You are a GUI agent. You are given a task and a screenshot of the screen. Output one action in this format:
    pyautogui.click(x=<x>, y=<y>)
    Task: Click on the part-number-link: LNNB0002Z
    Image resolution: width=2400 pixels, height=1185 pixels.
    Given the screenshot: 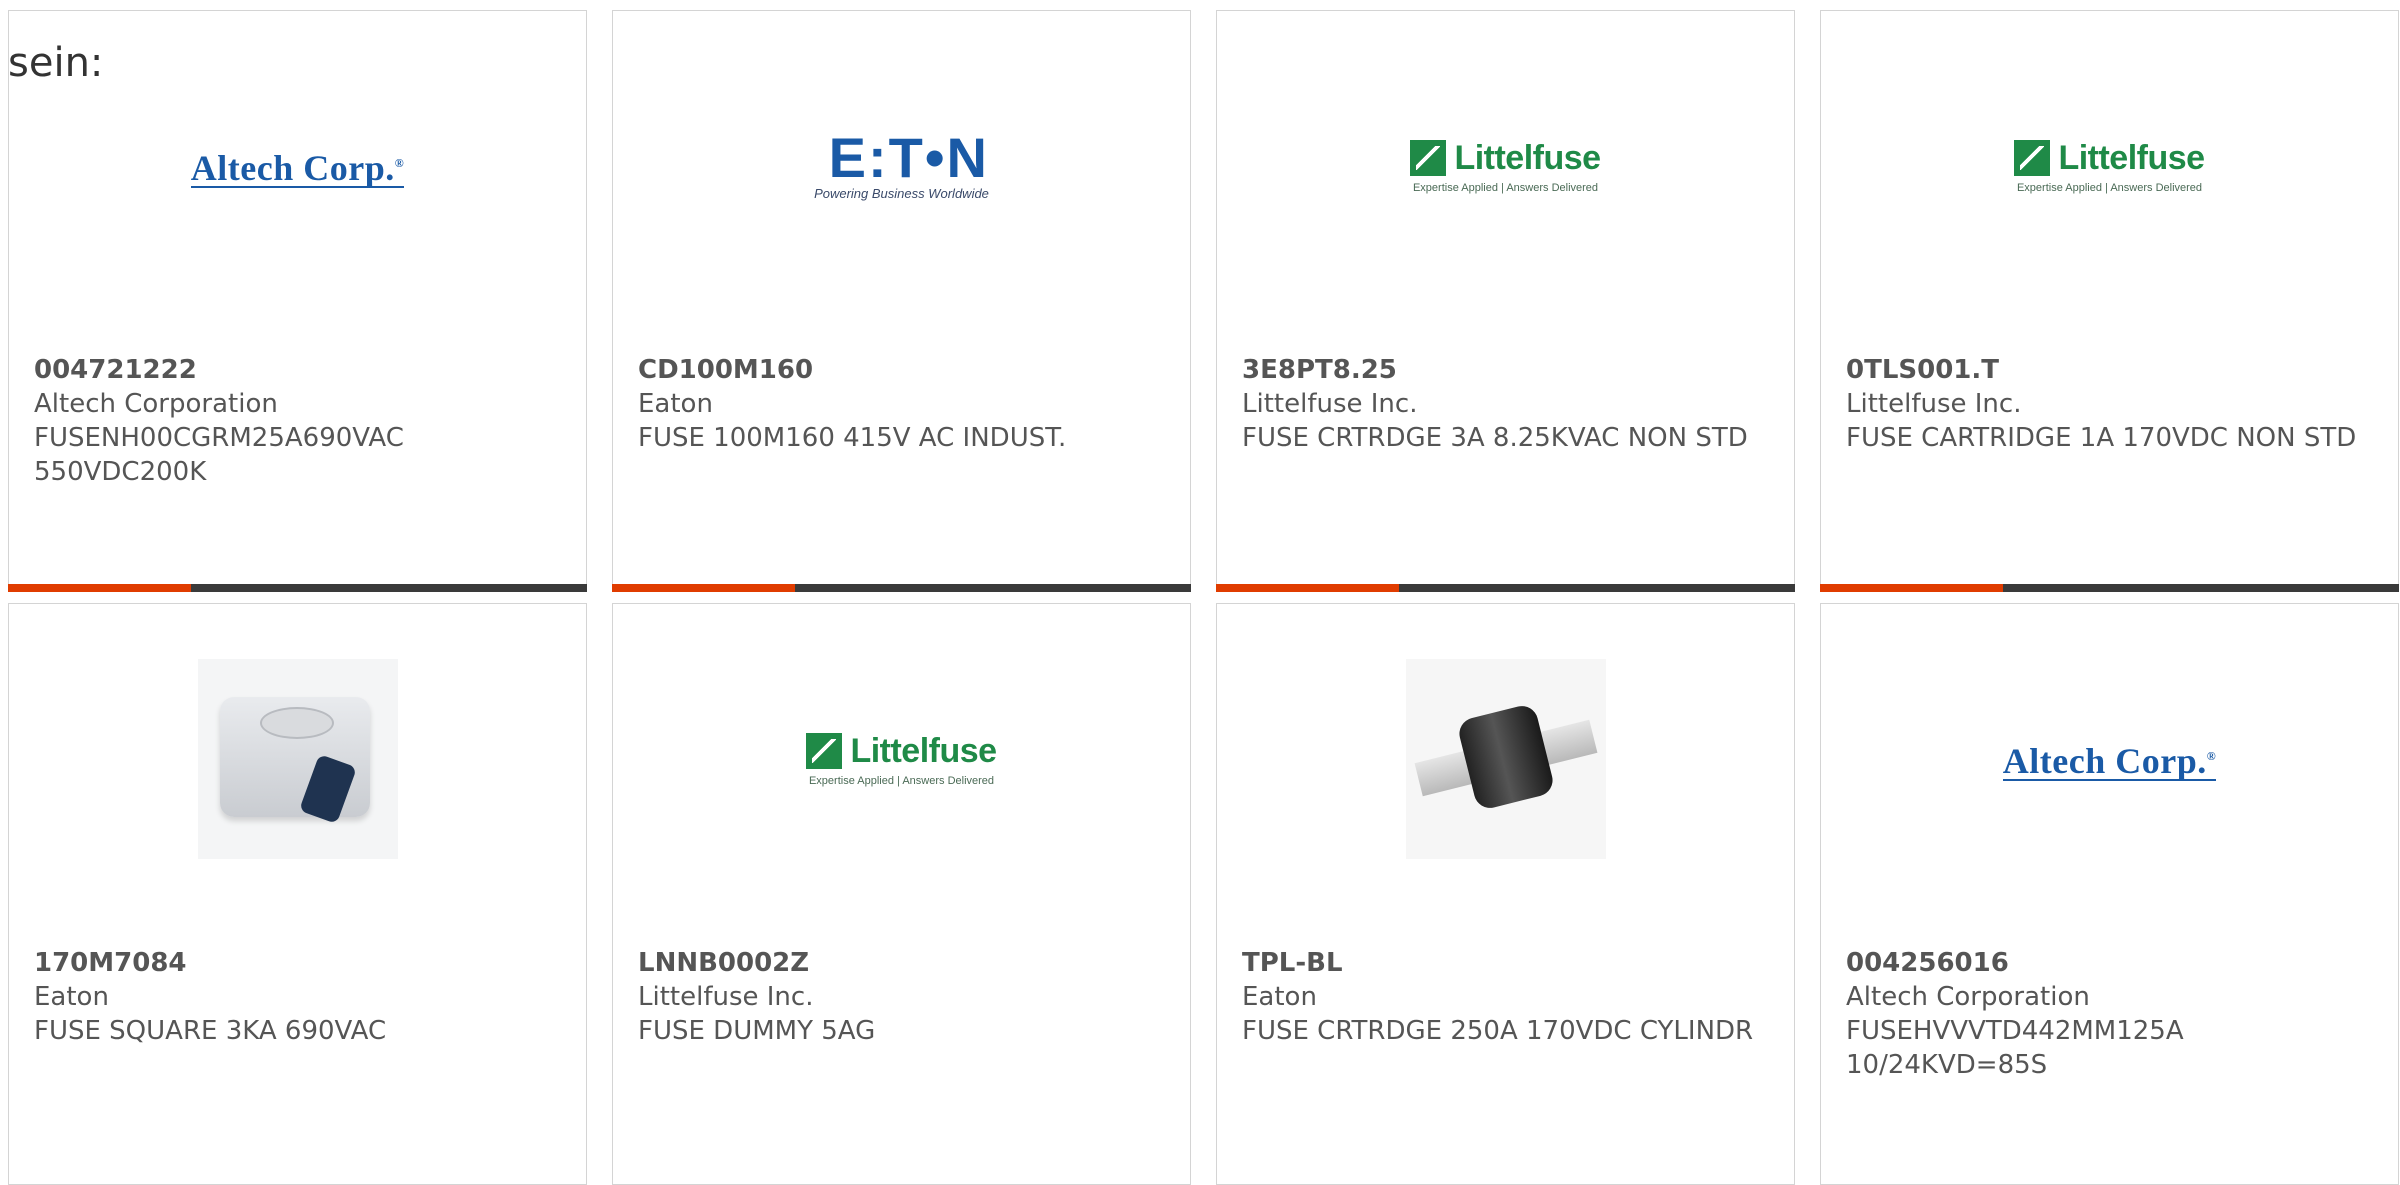 What is the action you would take?
    pyautogui.click(x=904, y=963)
    